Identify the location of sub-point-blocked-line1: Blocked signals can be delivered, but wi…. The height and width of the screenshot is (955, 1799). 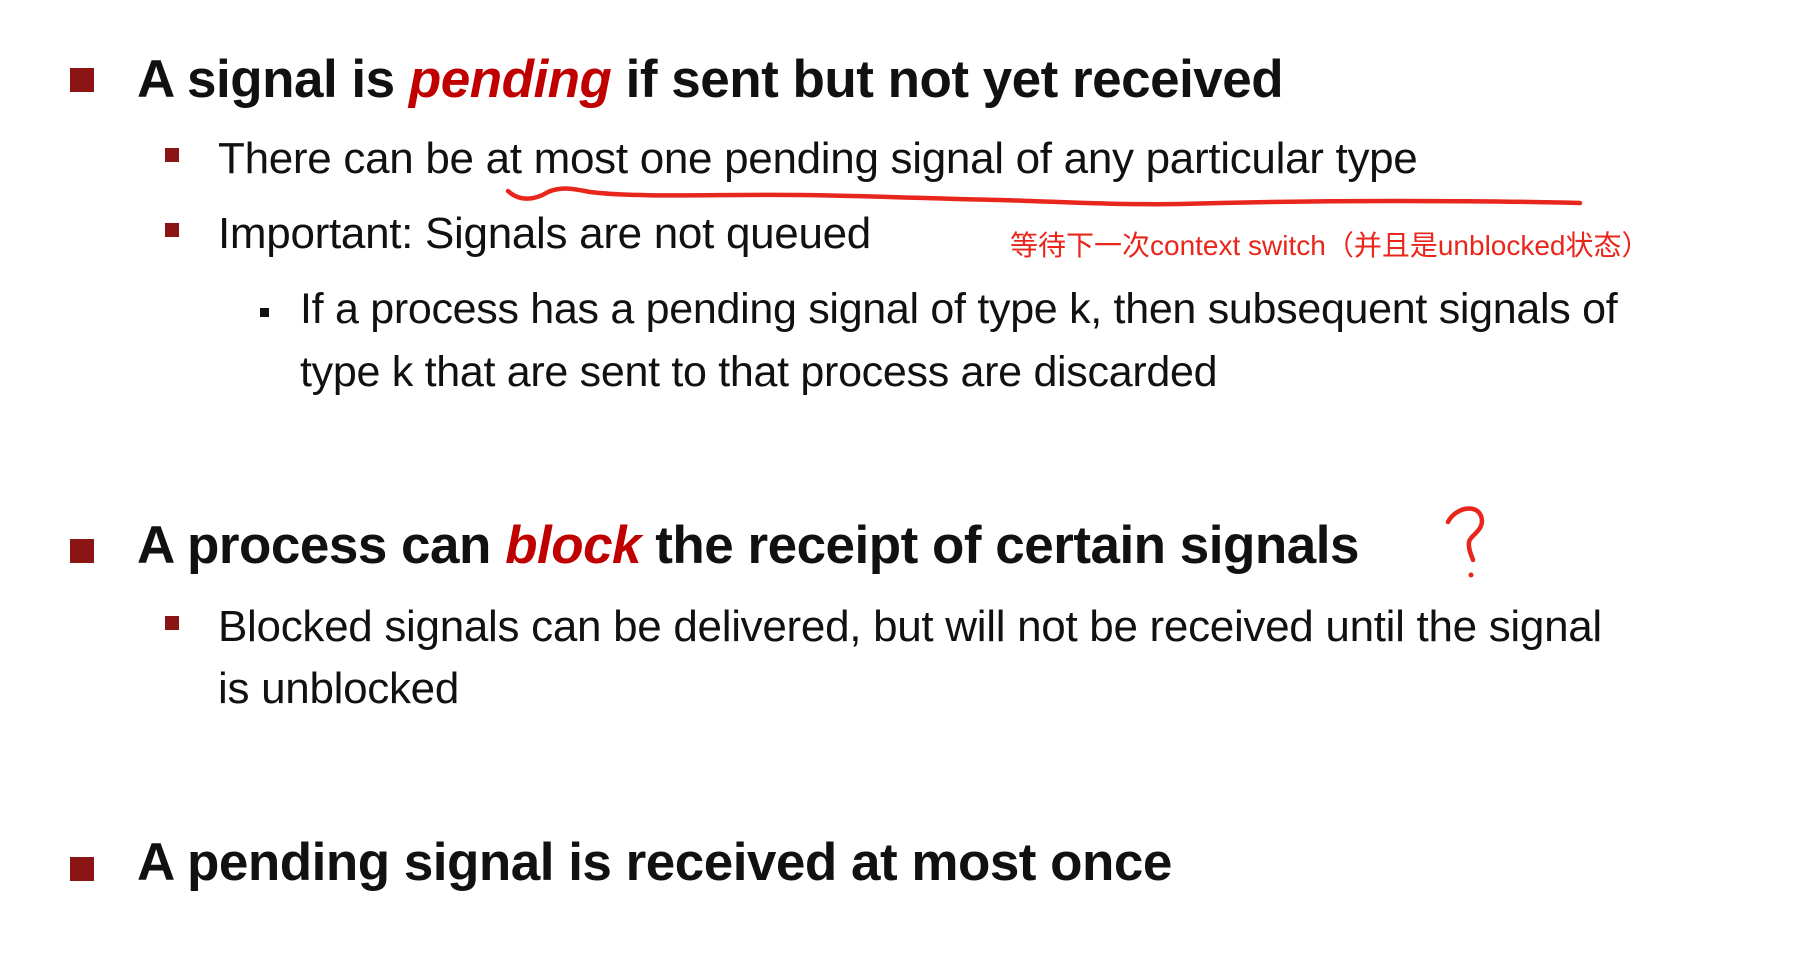
(910, 626).